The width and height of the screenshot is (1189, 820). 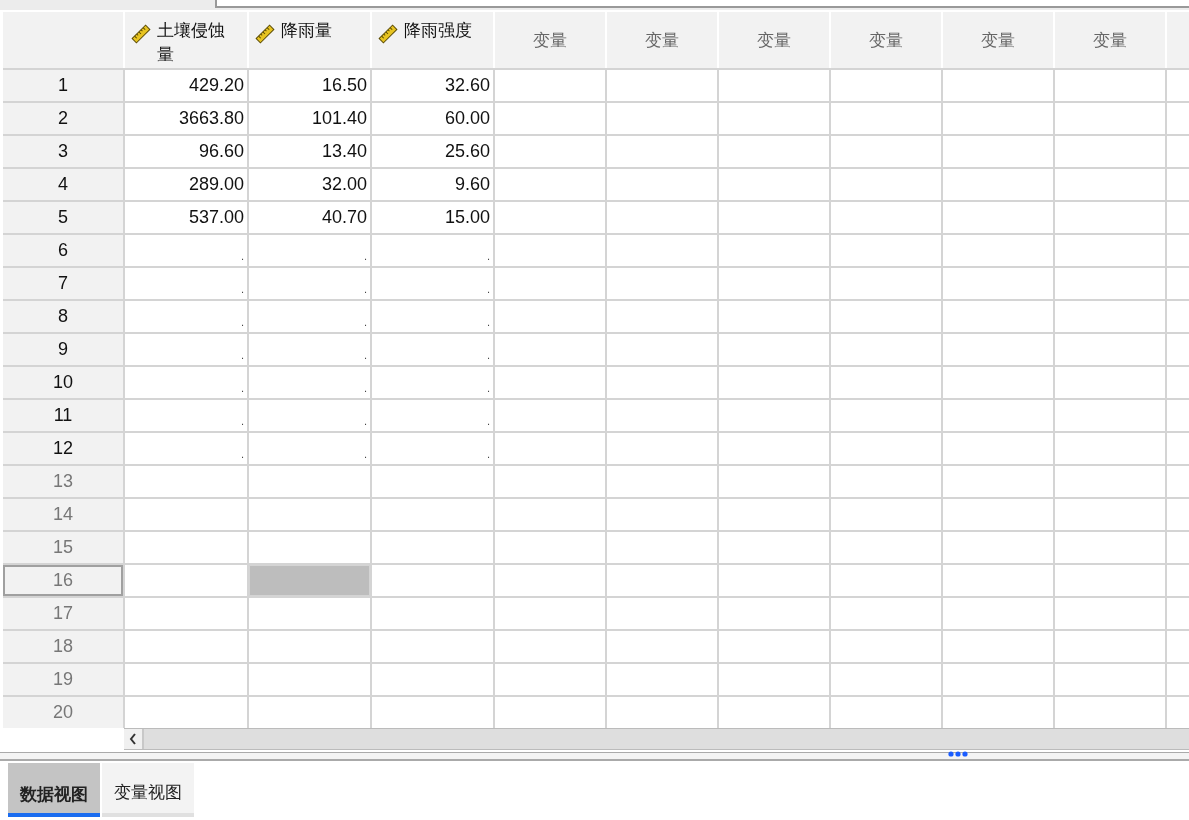 I want to click on row-header: 14, so click(x=63, y=514).